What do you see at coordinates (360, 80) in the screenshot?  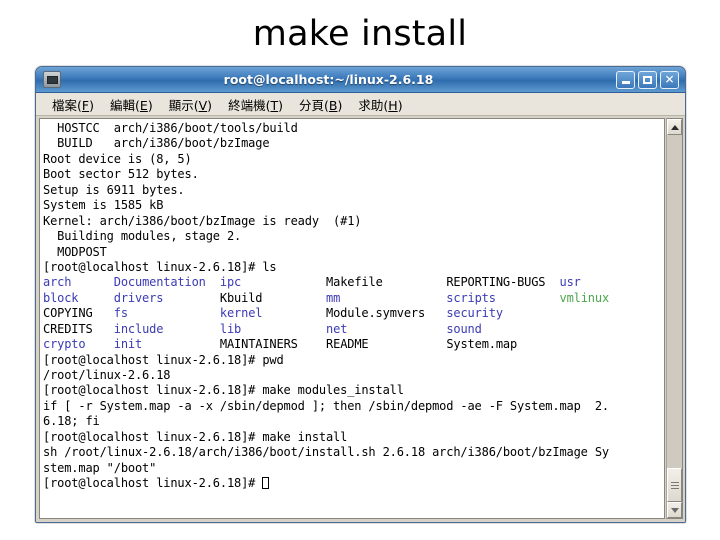 I see `title-bar: root@localhost:~/linux-2.6.18 ✕` at bounding box center [360, 80].